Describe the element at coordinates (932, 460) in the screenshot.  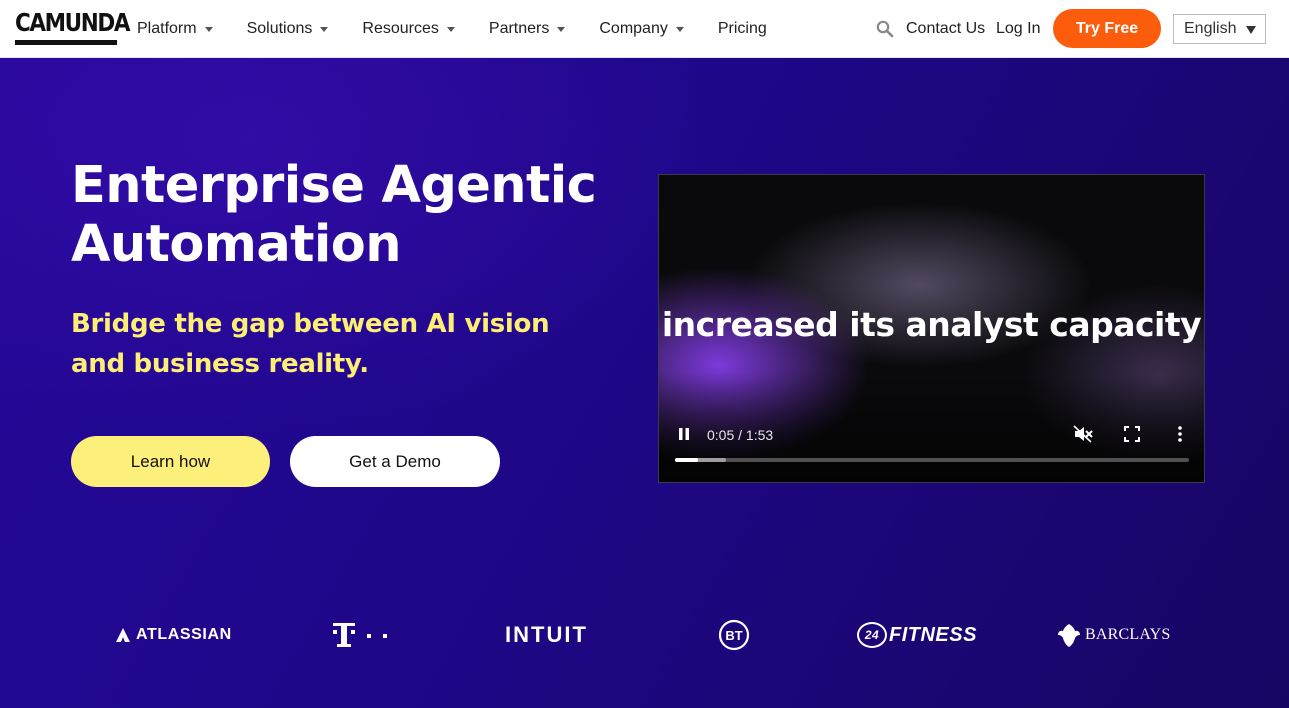
I see `video-progress-bar` at that location.